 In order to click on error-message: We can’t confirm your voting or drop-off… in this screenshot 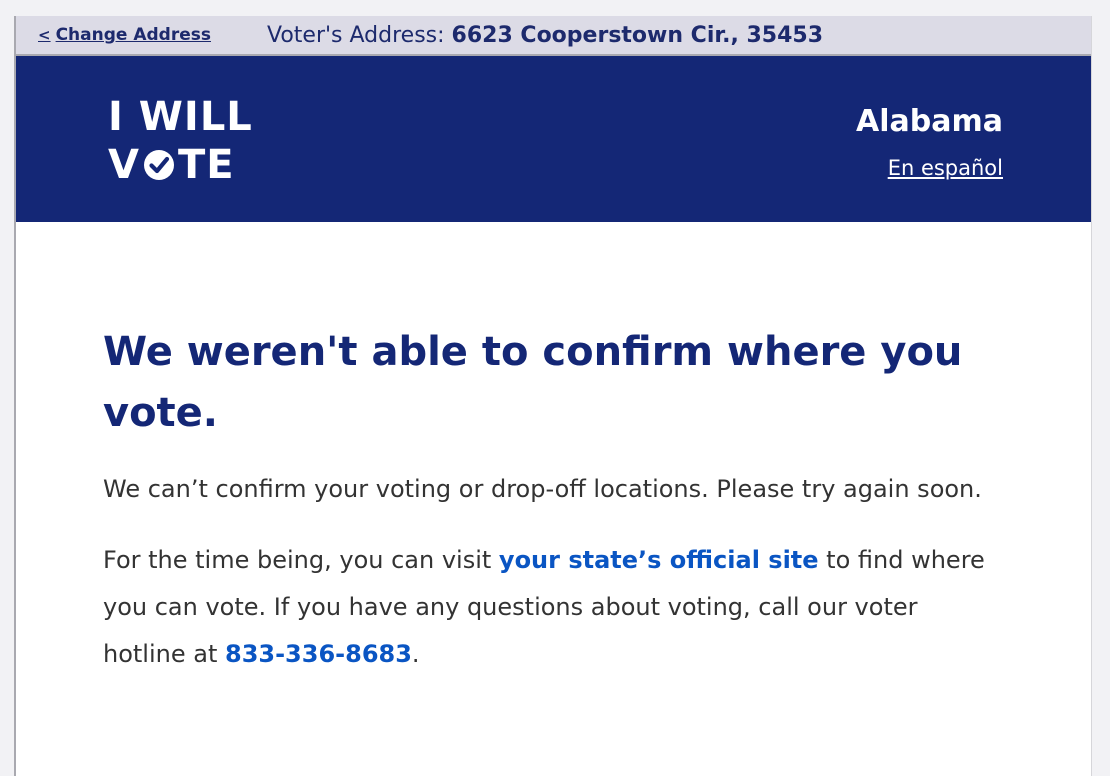, I will do `click(542, 489)`.